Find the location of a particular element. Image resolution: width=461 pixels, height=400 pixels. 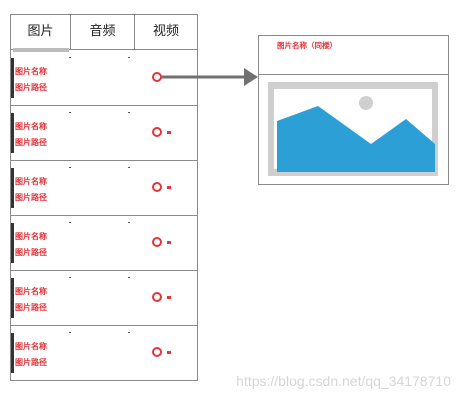

sun-shape is located at coordinates (366, 103).